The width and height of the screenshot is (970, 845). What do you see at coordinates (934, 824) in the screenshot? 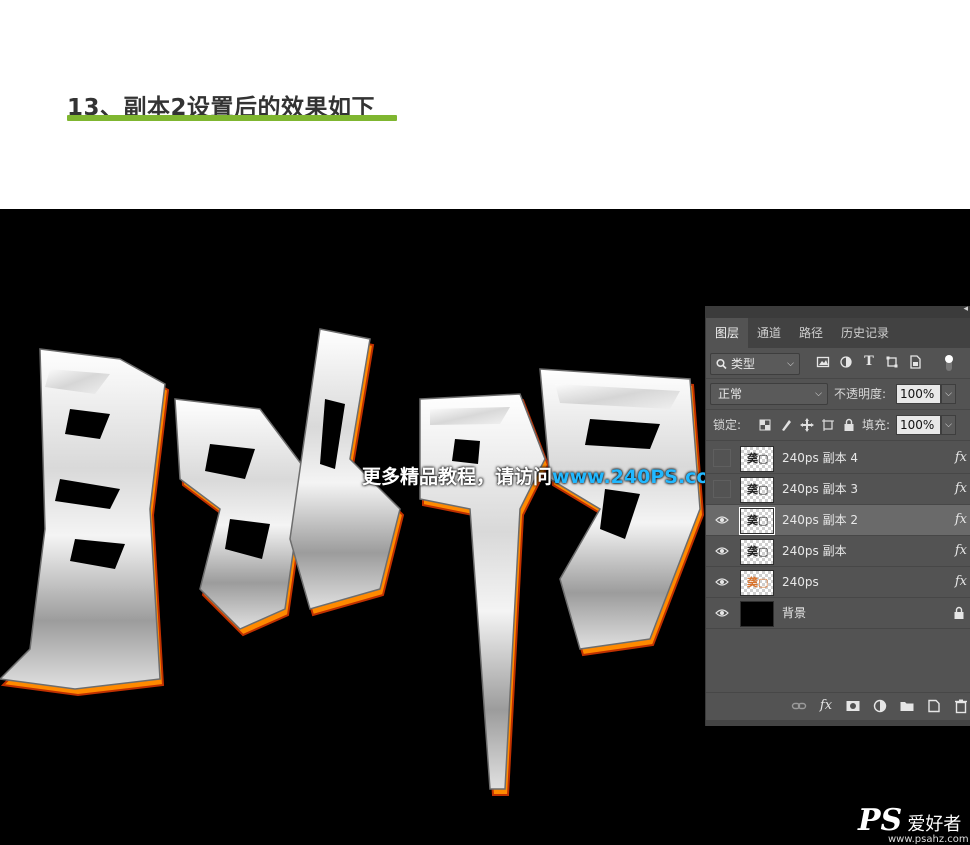
I see `watermark-cn: 爱好者` at bounding box center [934, 824].